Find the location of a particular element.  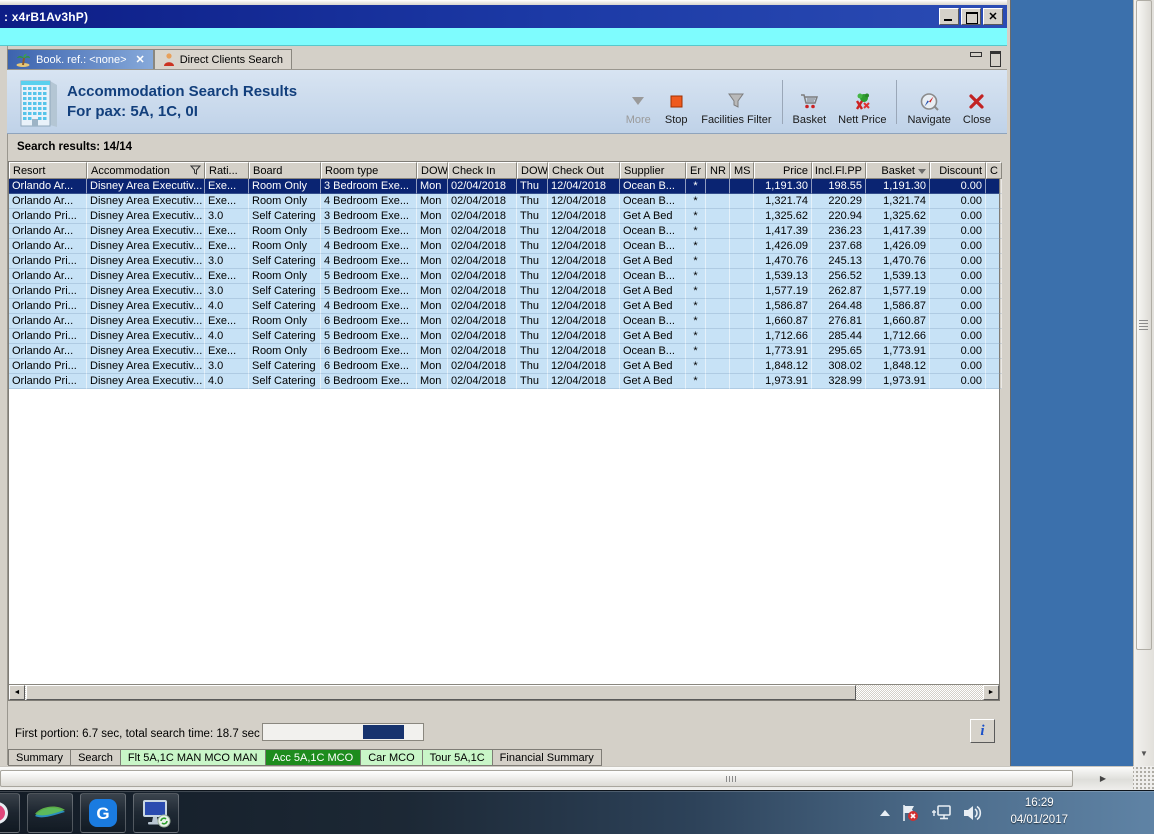

column-header: C is located at coordinates (994, 170).